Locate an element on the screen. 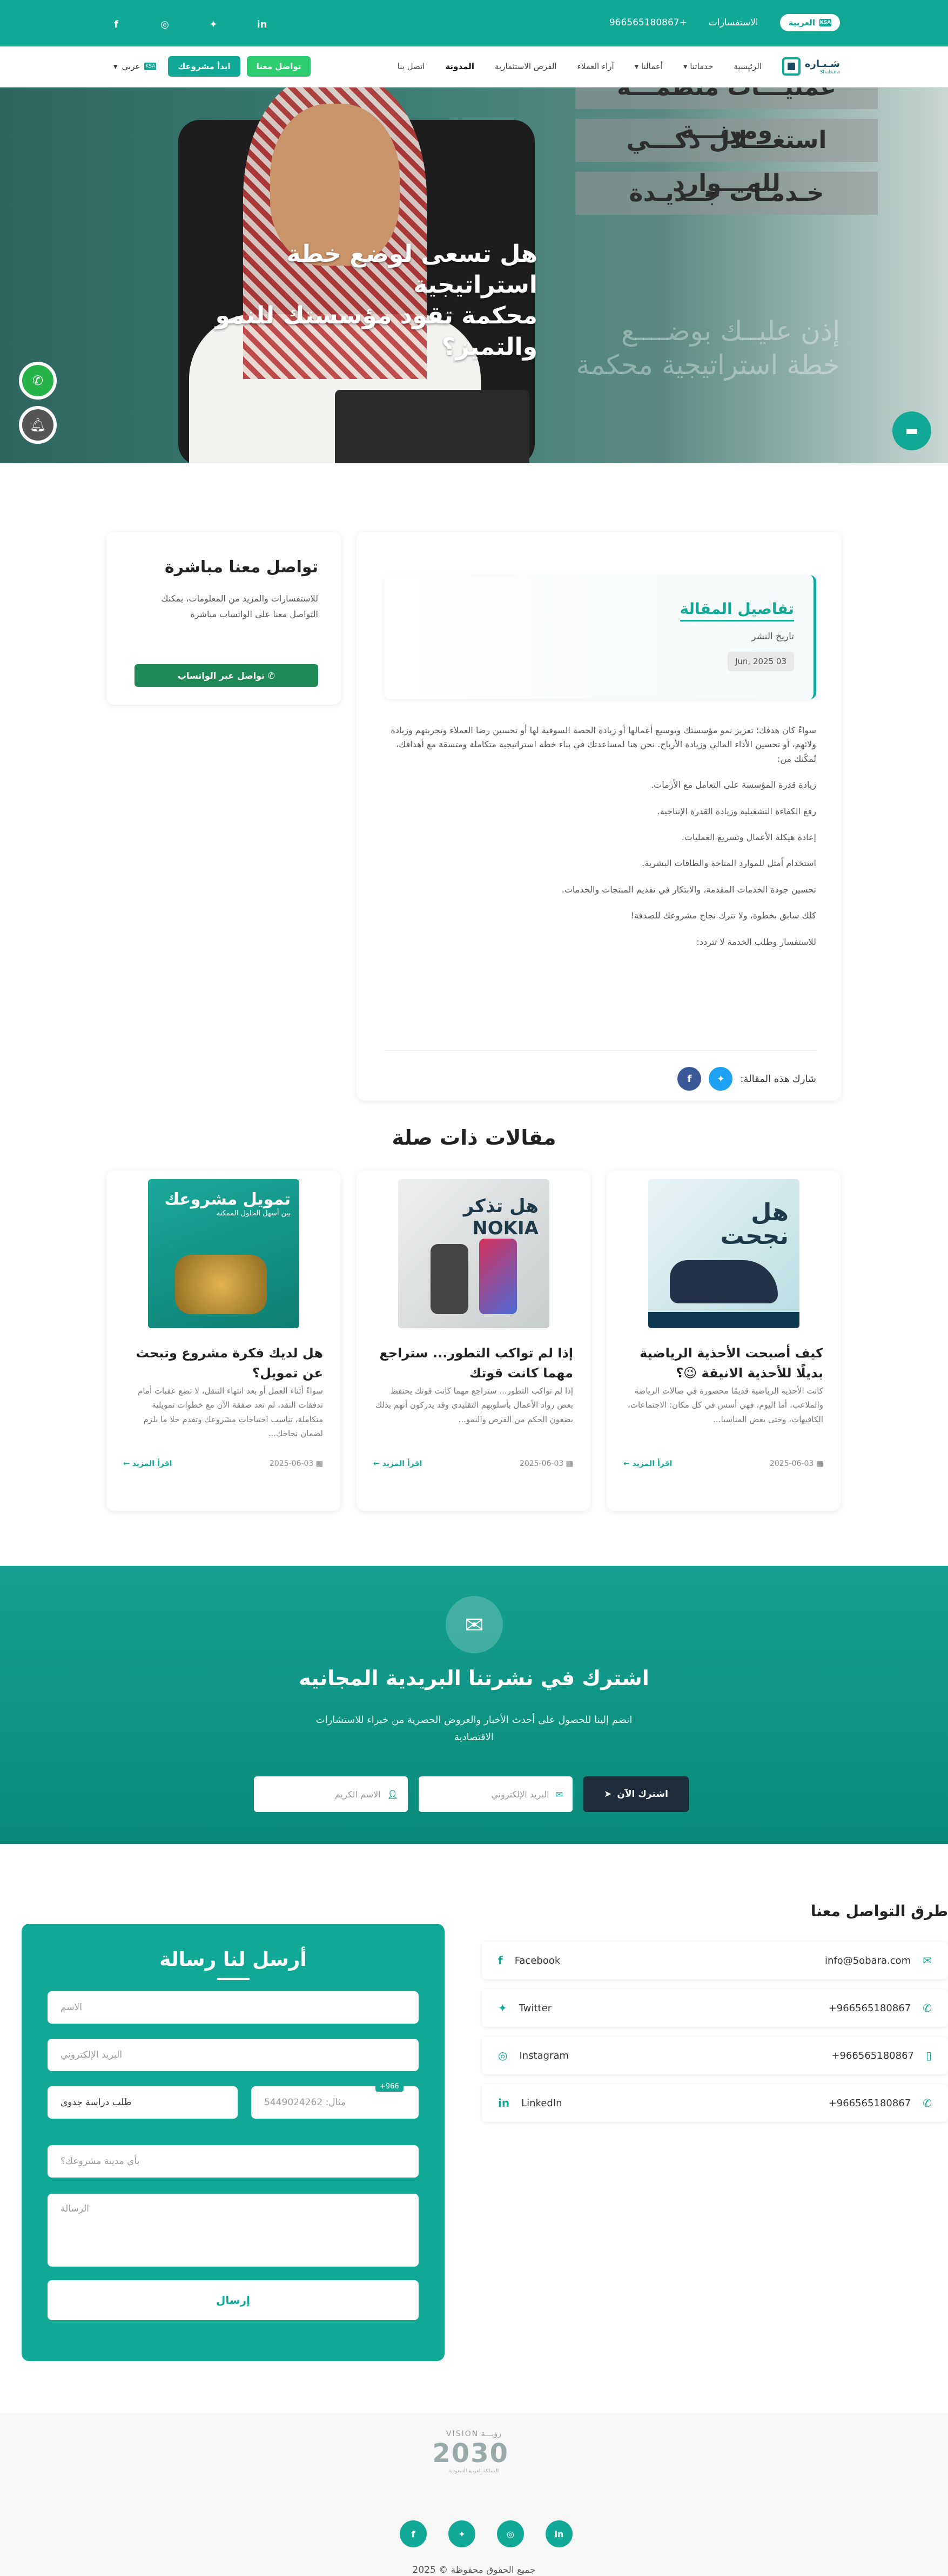 Image resolution: width=948 pixels, height=2576 pixels. send-icon: ➤ is located at coordinates (608, 1794).